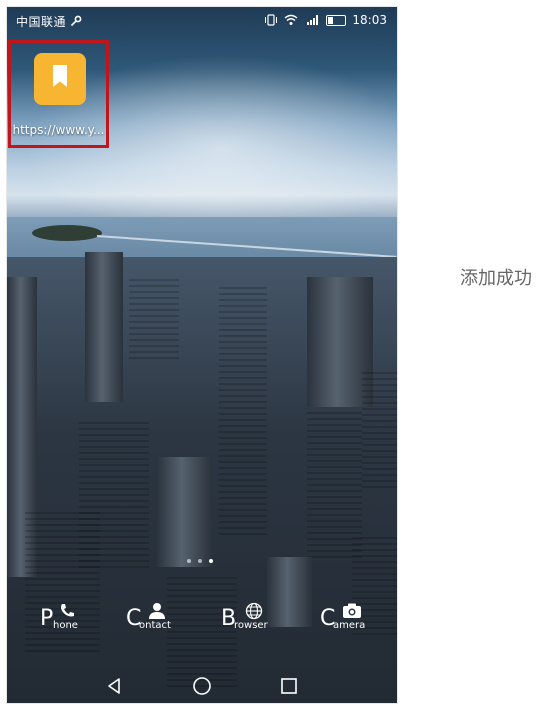 Image resolution: width=555 pixels, height=708 pixels. Describe the element at coordinates (155, 625) in the screenshot. I see `dock-label: ontact` at that location.